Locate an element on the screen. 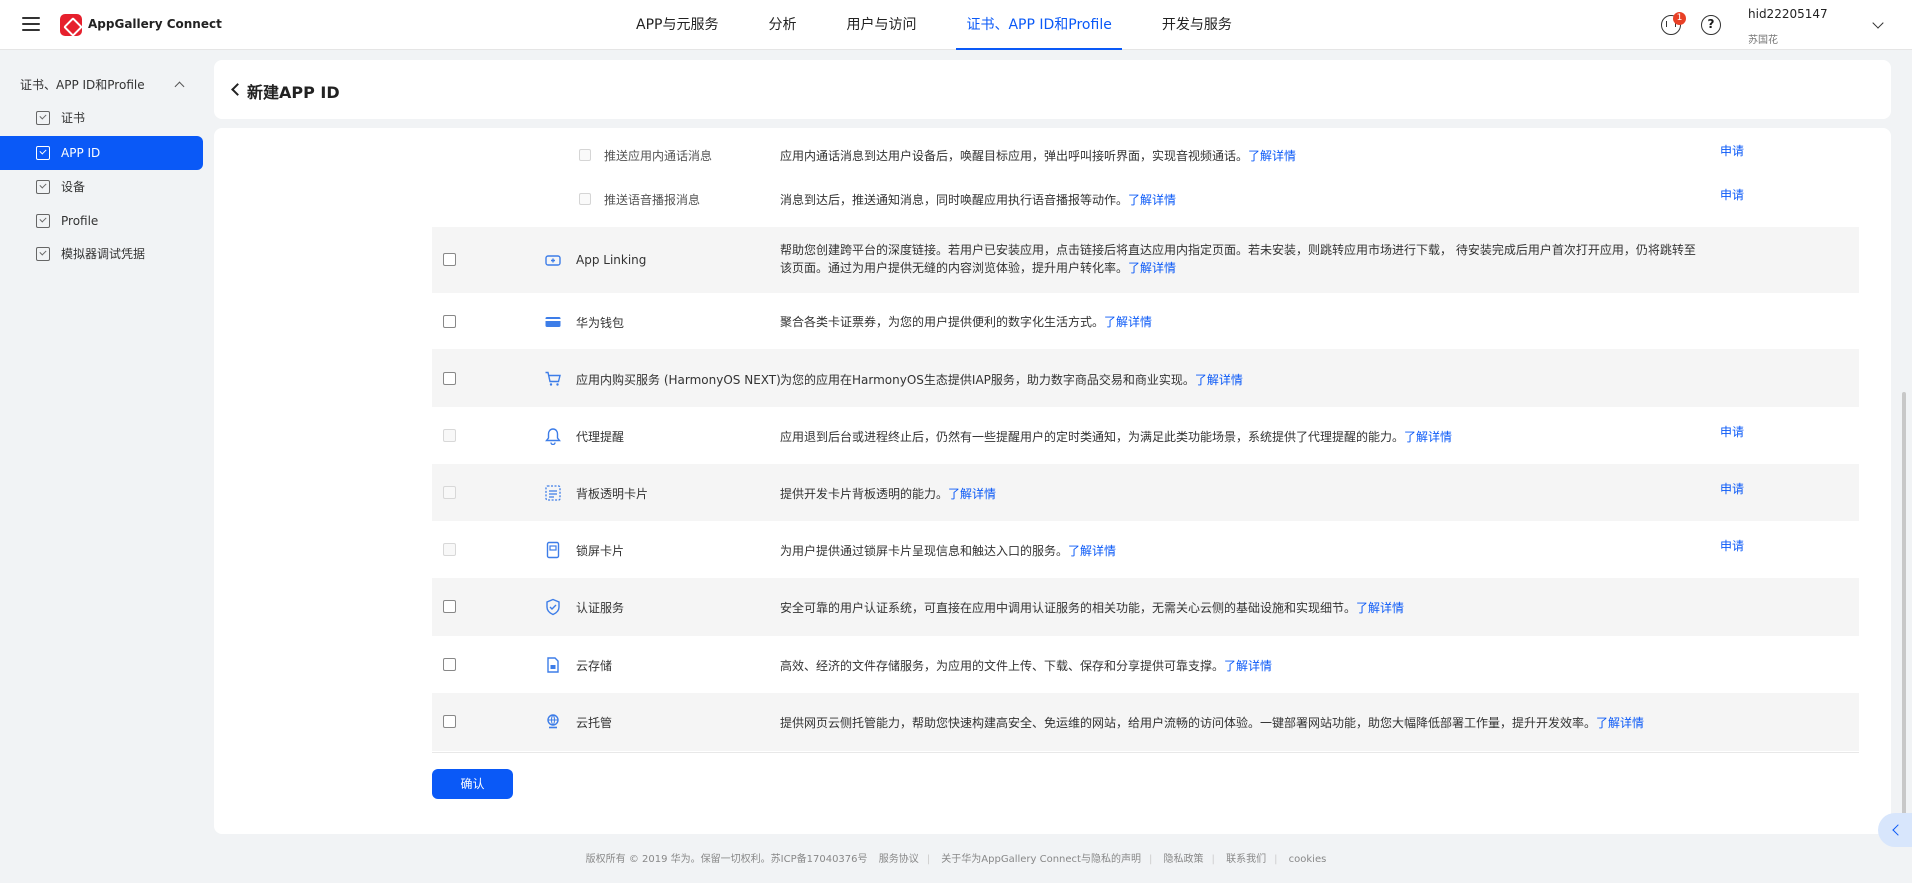  top-nav: APP与元服务 分析 用户与访问 证书、APP ID和Profile 开发与服务 is located at coordinates (949, 25).